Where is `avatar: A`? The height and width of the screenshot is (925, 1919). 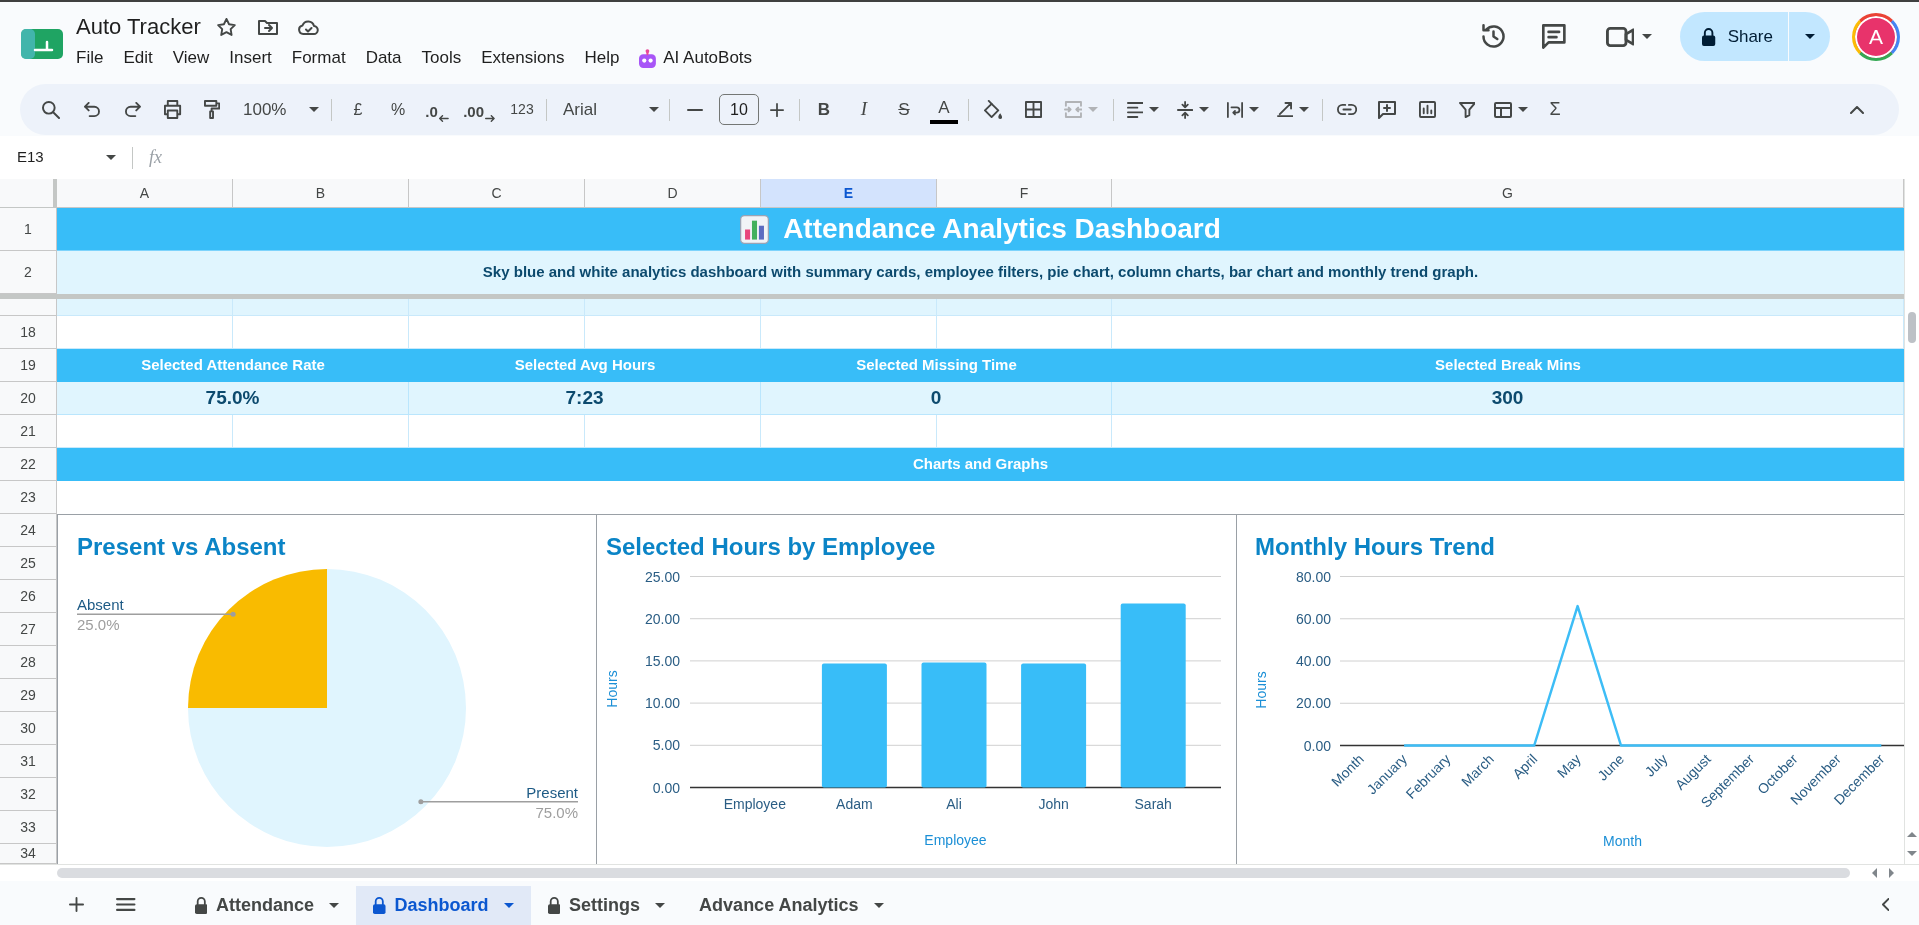
avatar: A is located at coordinates (1876, 36).